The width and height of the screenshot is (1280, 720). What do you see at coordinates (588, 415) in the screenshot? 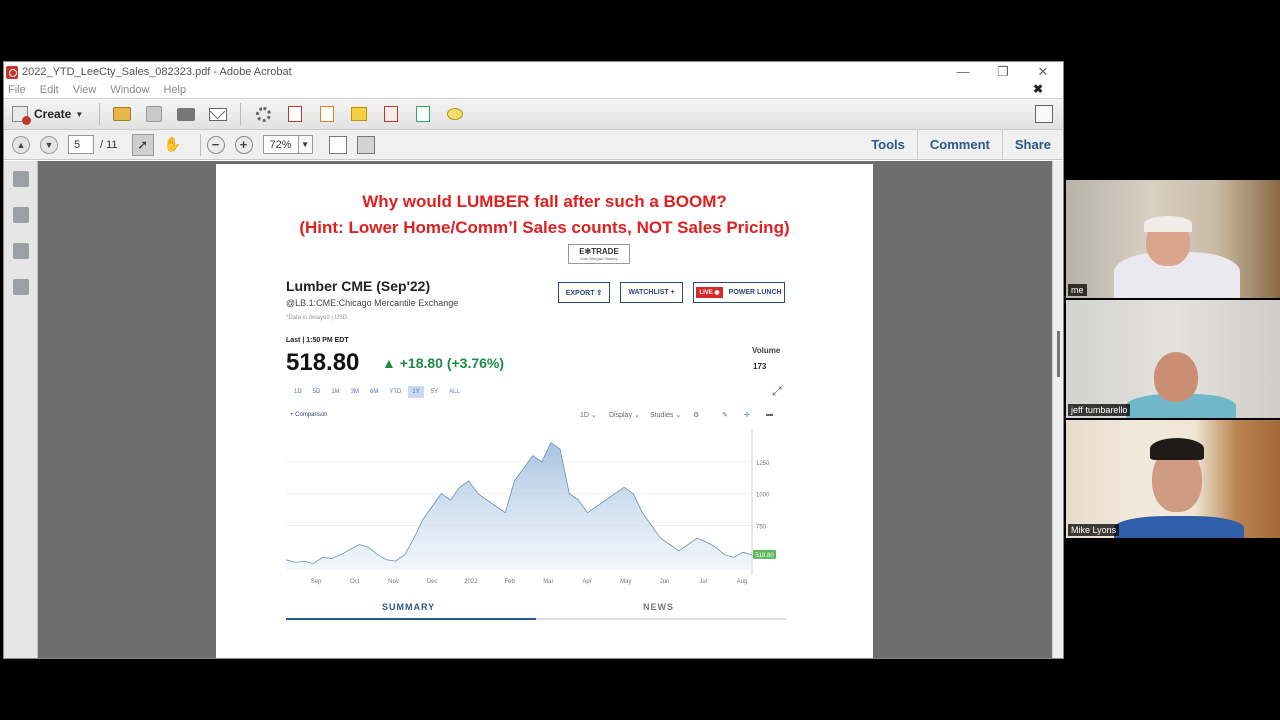
I see `interval-dropdown: 1D ⌄` at bounding box center [588, 415].